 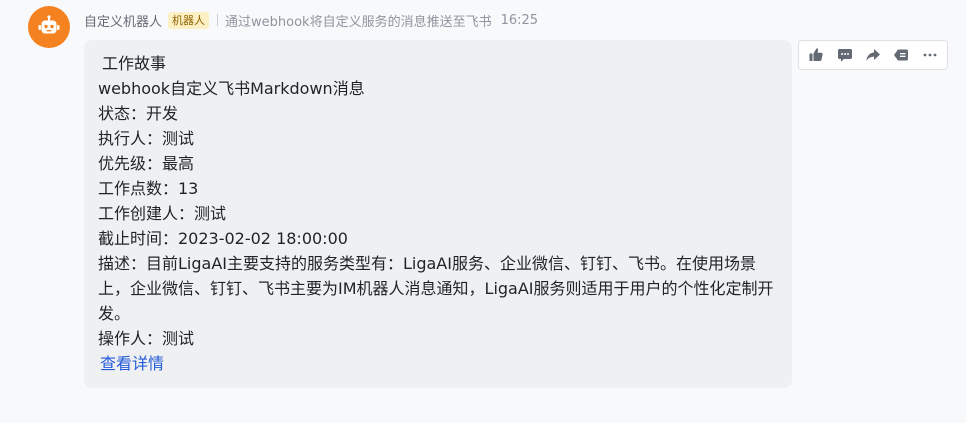 I want to click on bot-description: 通过webhook将自定义服务的消息推送至飞书, so click(x=358, y=22).